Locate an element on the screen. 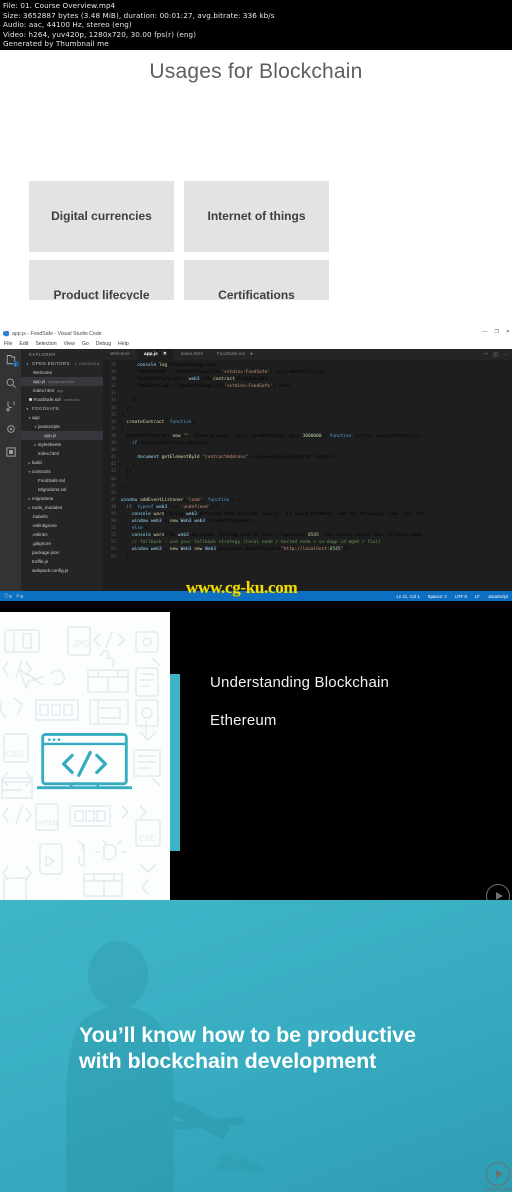  tab-index-html: index.html is located at coordinates (192, 354).